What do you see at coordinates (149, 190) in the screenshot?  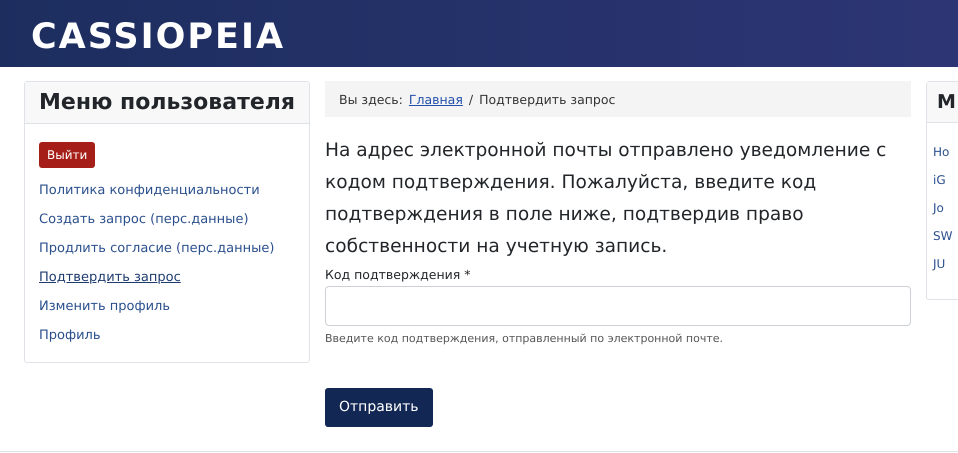 I see `menu-link: Политика конфиденциальности` at bounding box center [149, 190].